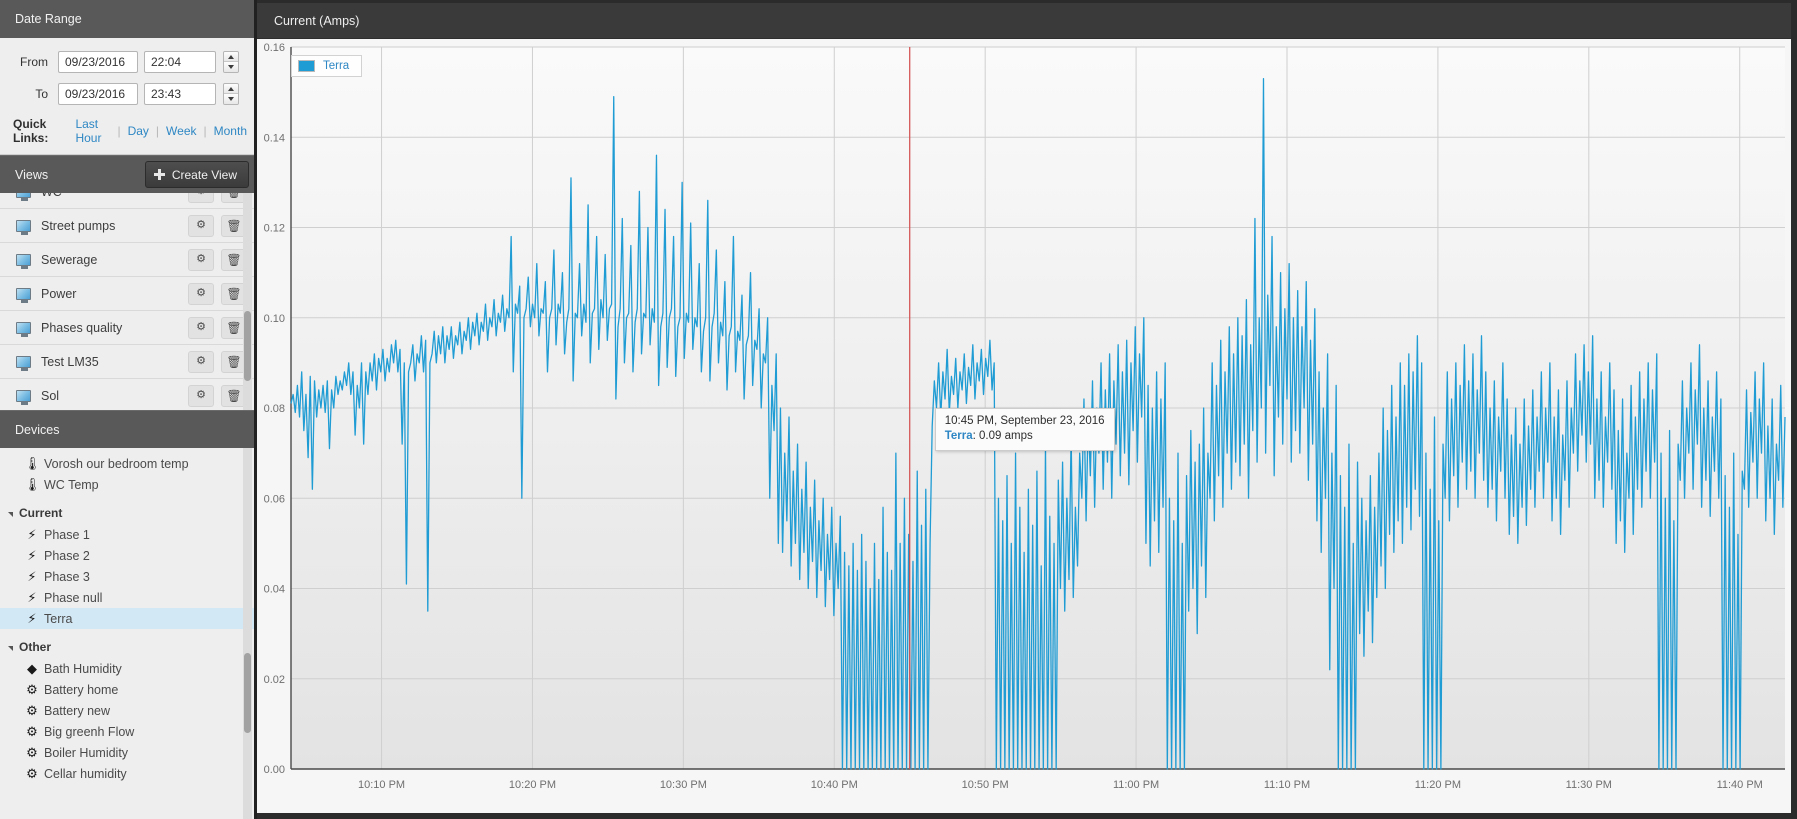  What do you see at coordinates (127, 710) in the screenshot?
I see `device-item: ⚙ Battery new` at bounding box center [127, 710].